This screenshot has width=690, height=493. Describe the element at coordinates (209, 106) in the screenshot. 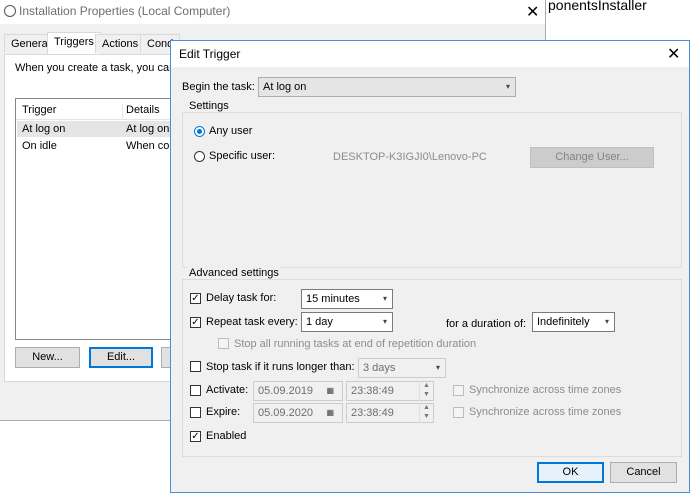

I see `settings-group-label: Settings` at that location.